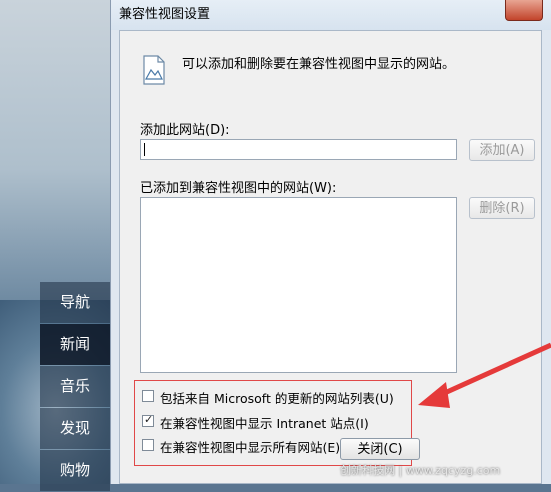  What do you see at coordinates (75, 302) in the screenshot?
I see `sidebar-item-navigation: 导航` at bounding box center [75, 302].